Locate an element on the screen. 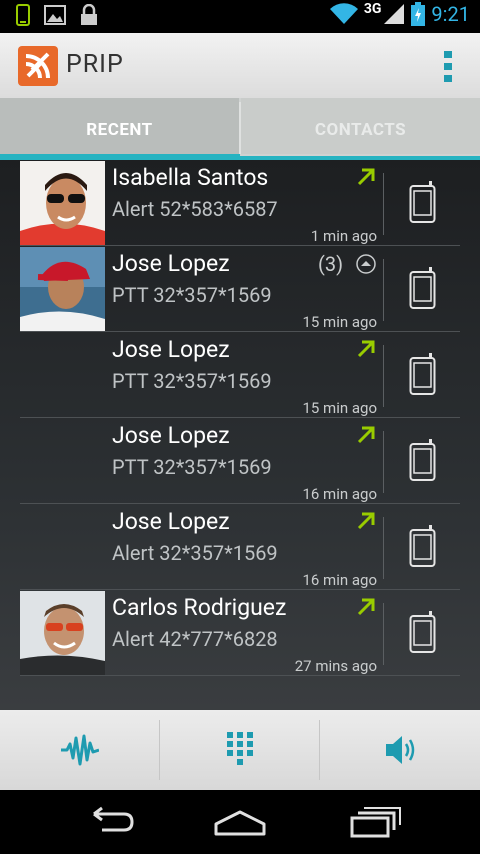 Image resolution: width=480 pixels, height=854 pixels. contact-name: Isabella Santos is located at coordinates (190, 177).